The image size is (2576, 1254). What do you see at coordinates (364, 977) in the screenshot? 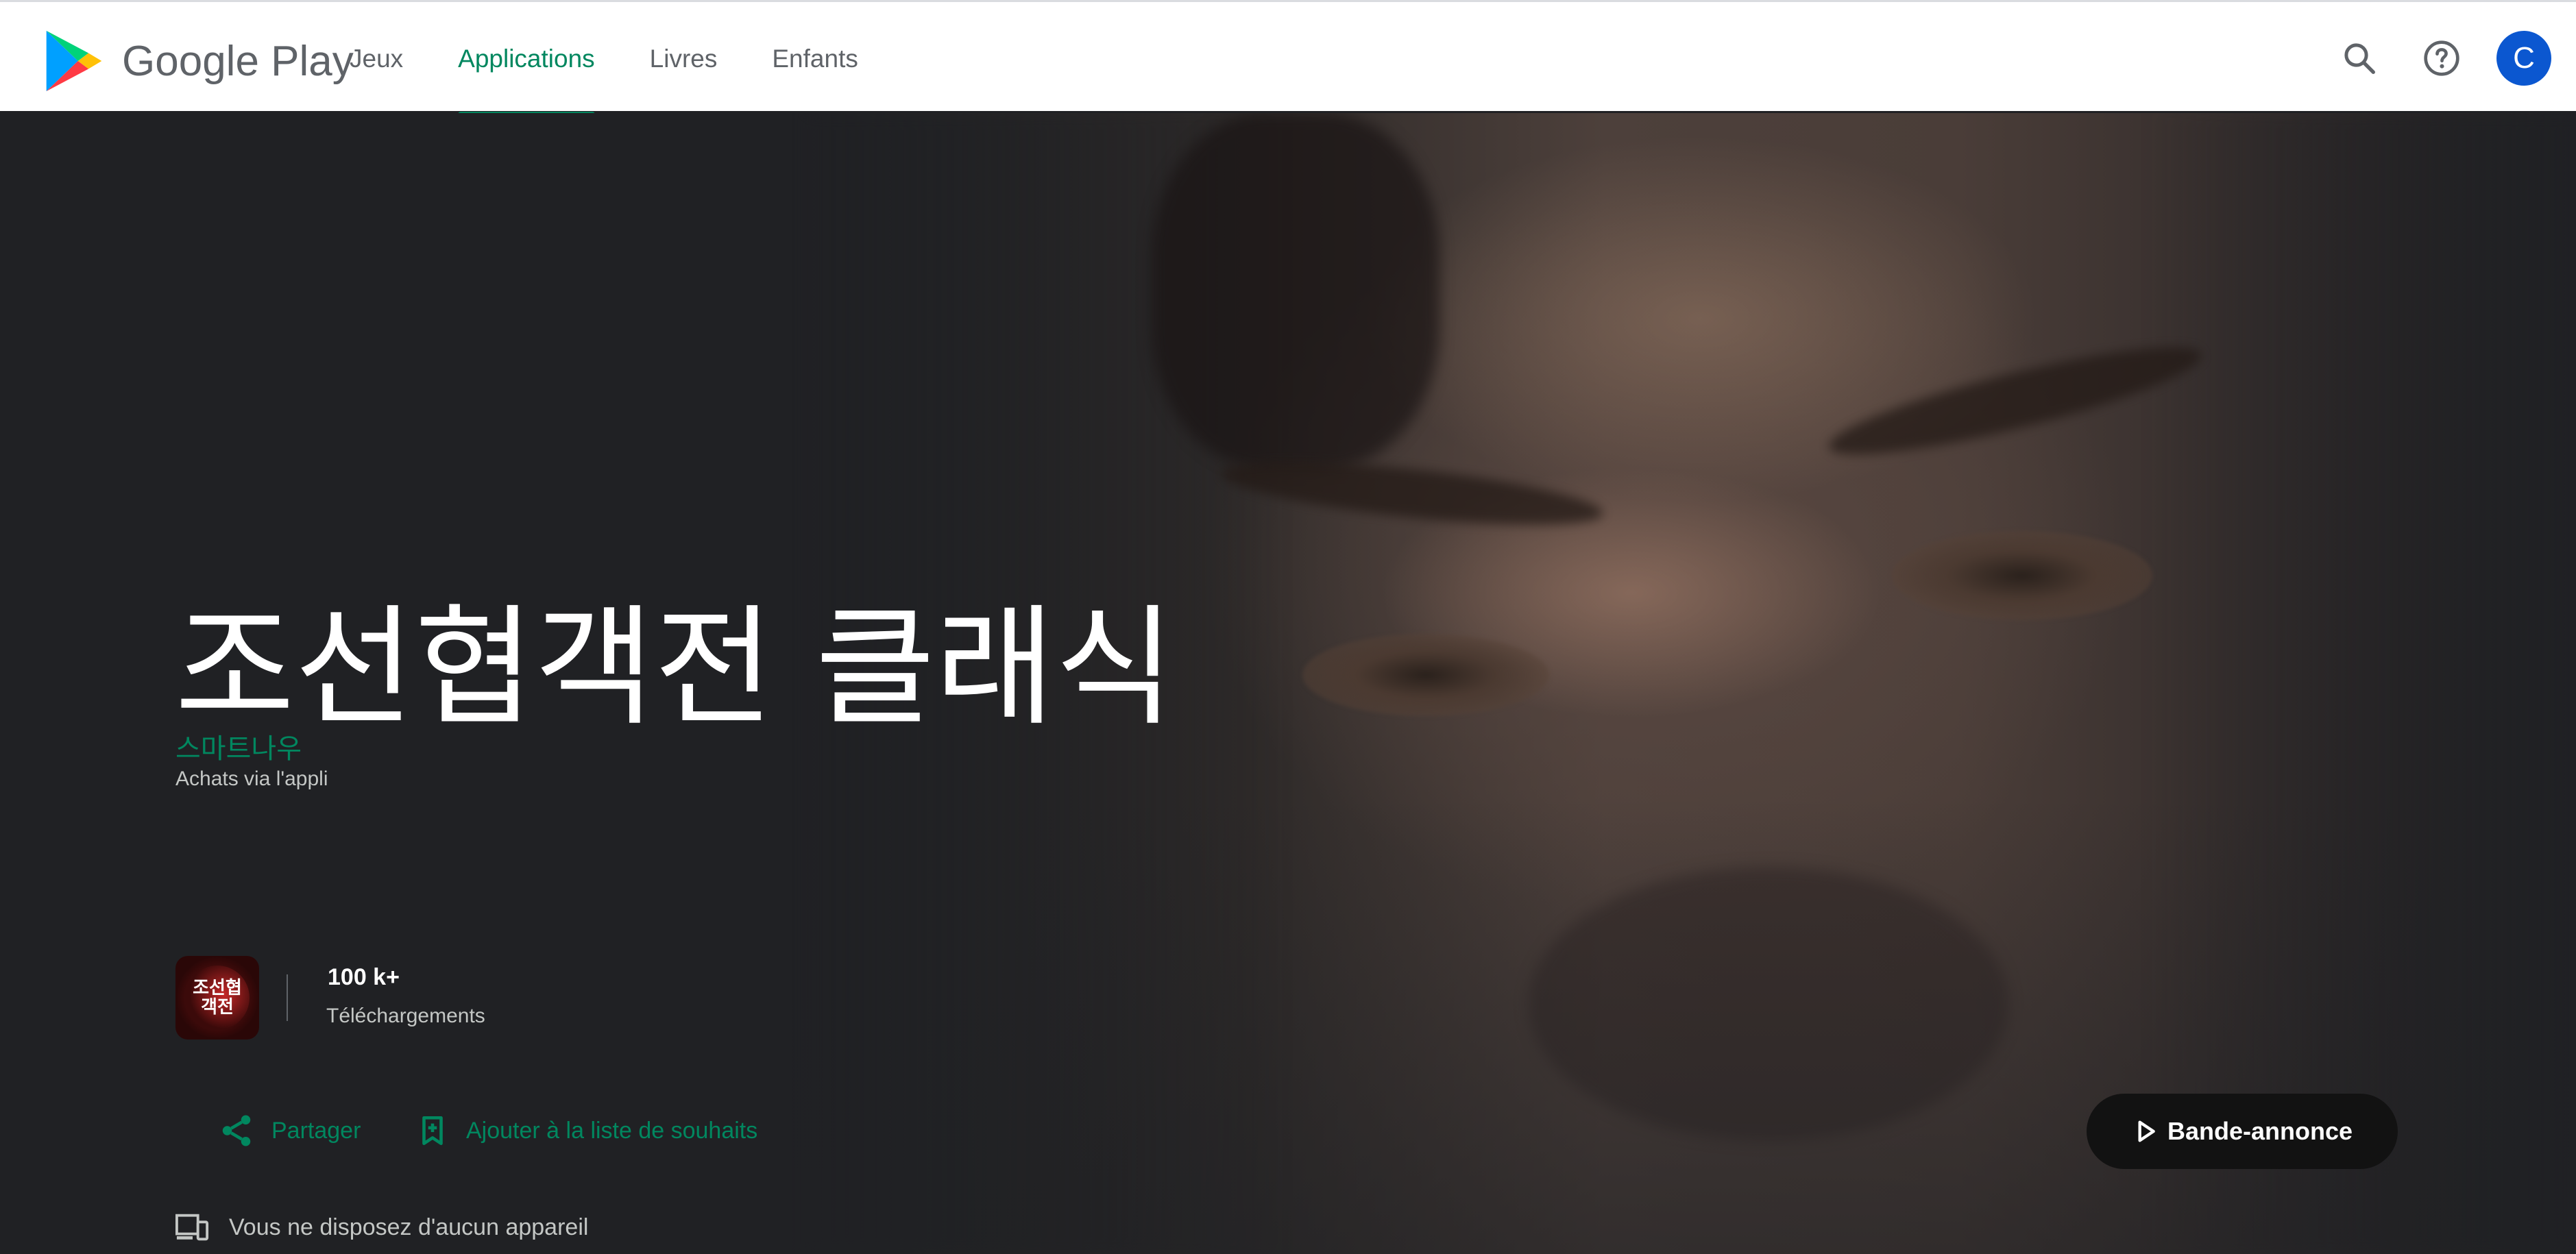
I see `downloads-count: 100 k+` at bounding box center [364, 977].